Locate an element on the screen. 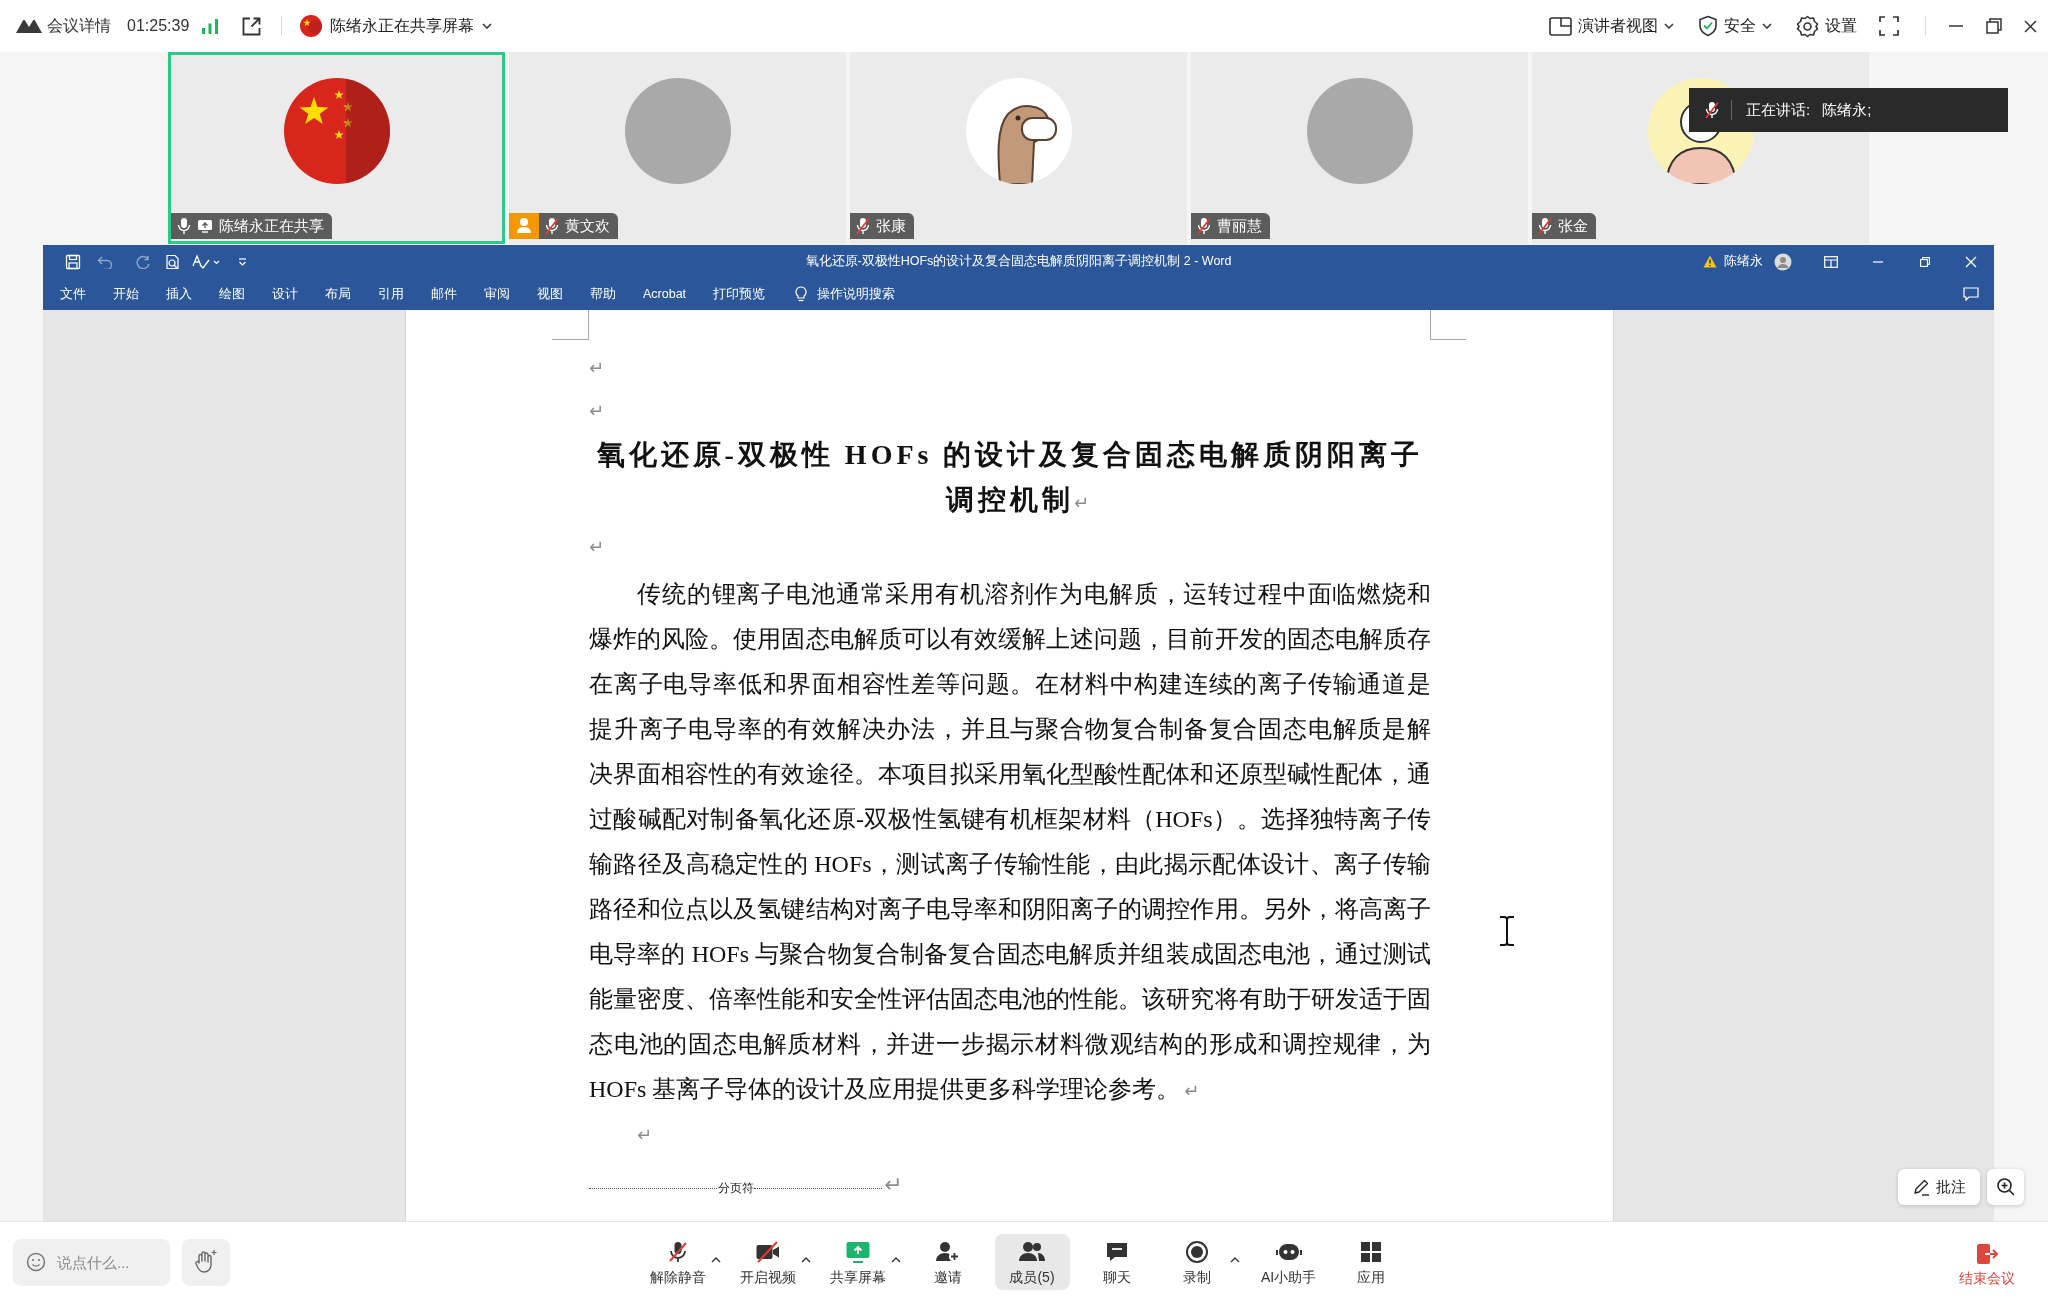  undo-icon is located at coordinates (105, 261).